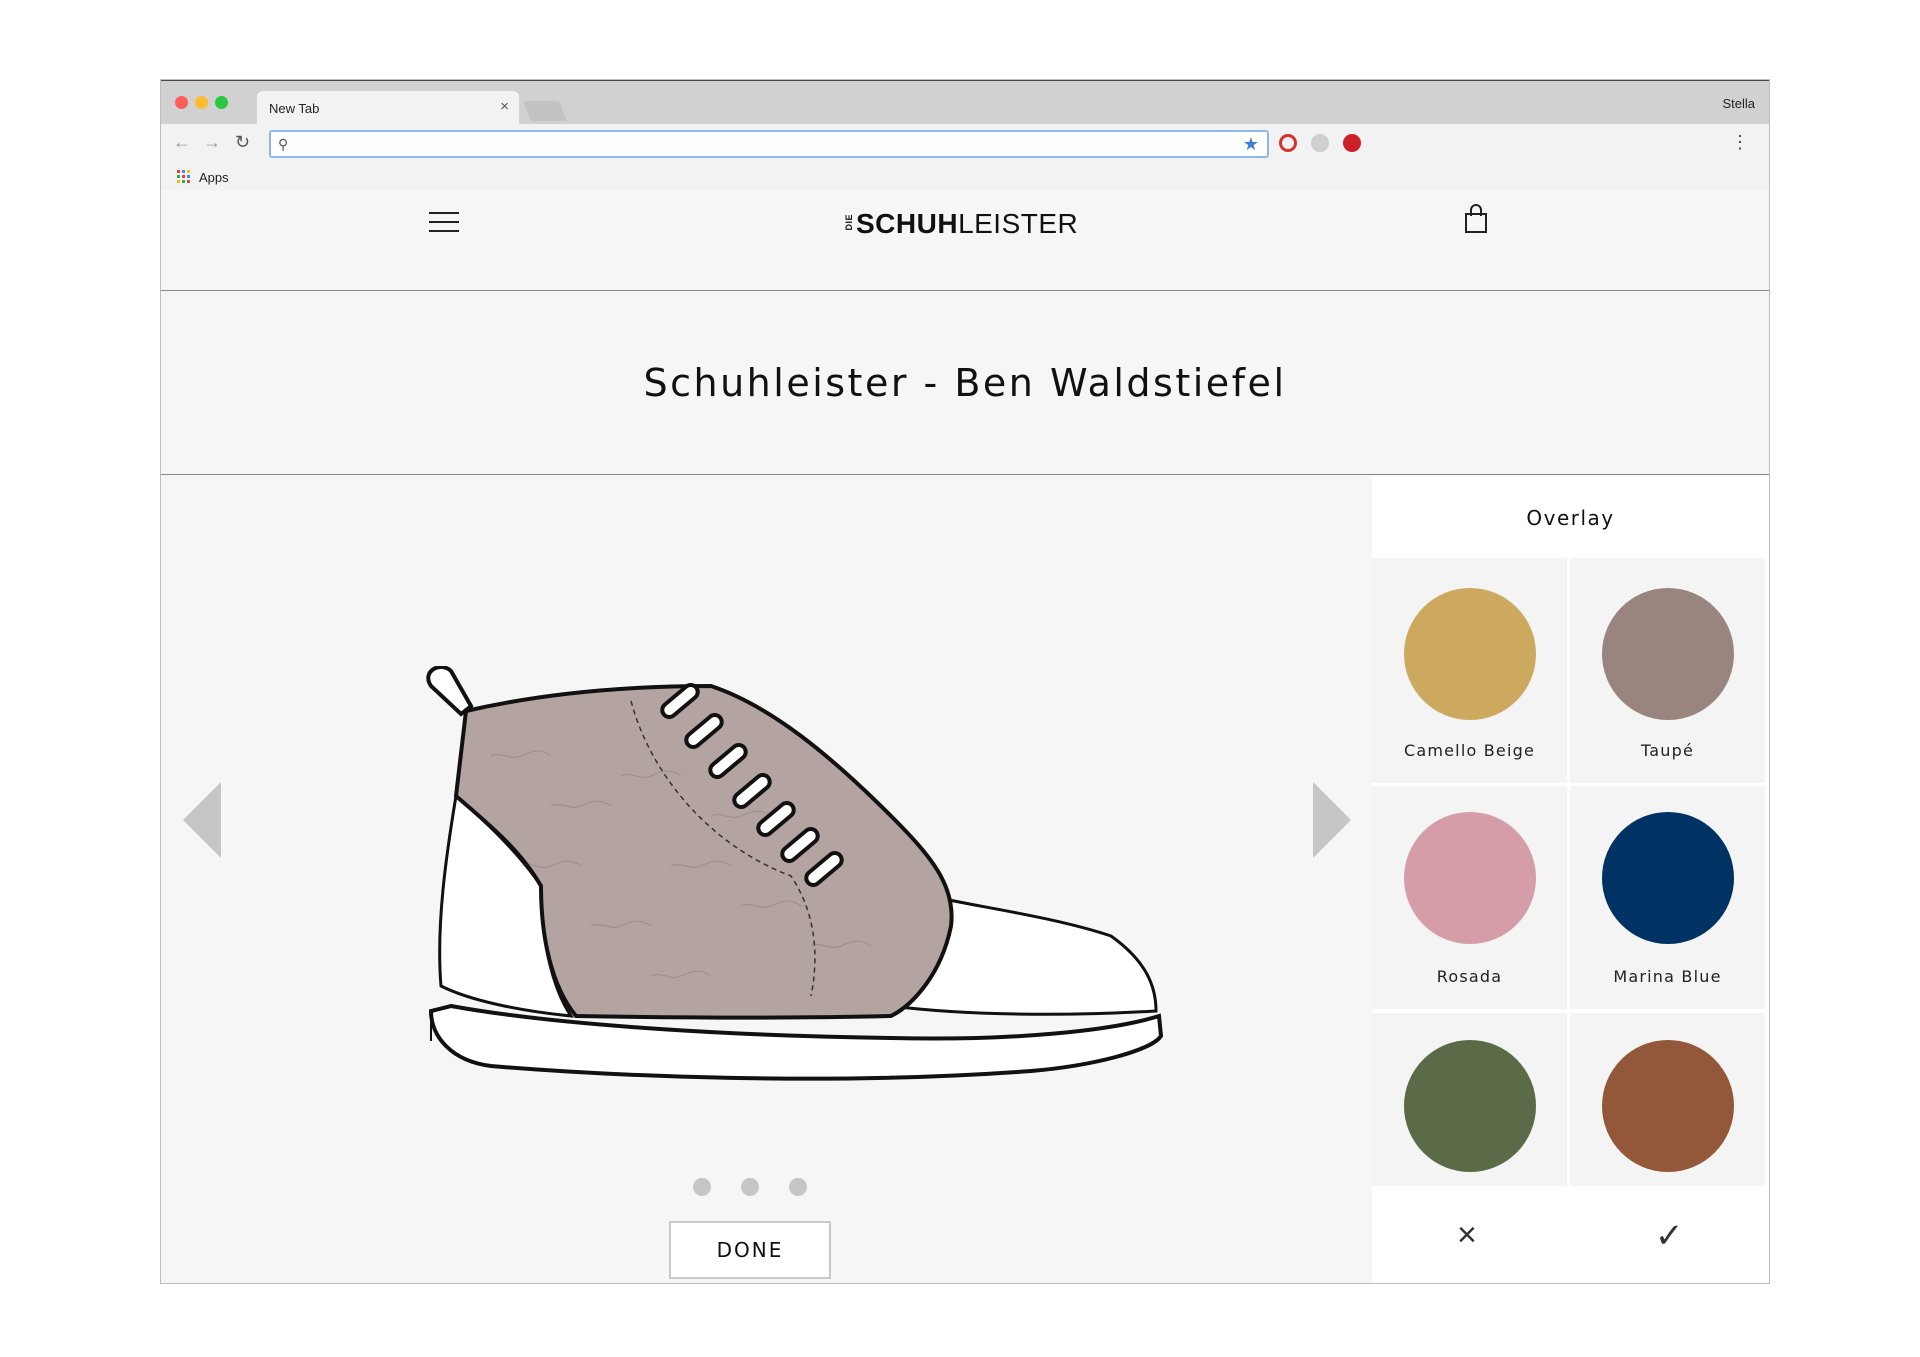  I want to click on pinterest-extension-icon, so click(1352, 143).